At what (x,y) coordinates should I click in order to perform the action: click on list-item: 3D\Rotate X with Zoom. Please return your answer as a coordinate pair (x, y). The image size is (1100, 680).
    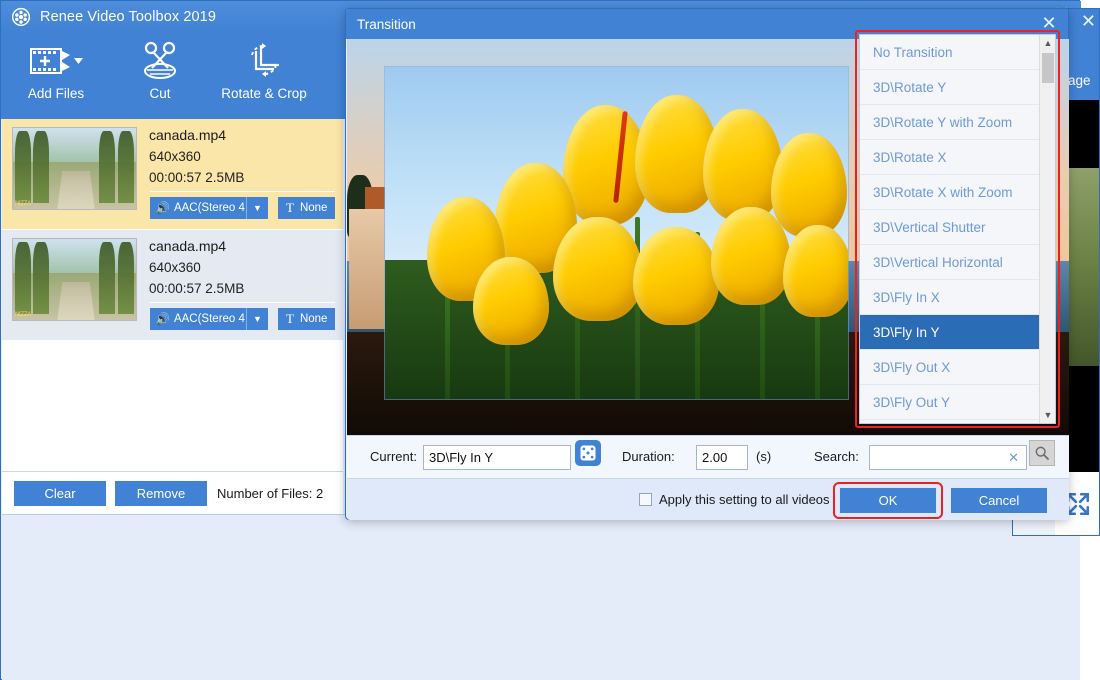
    Looking at the image, I should click on (957, 192).